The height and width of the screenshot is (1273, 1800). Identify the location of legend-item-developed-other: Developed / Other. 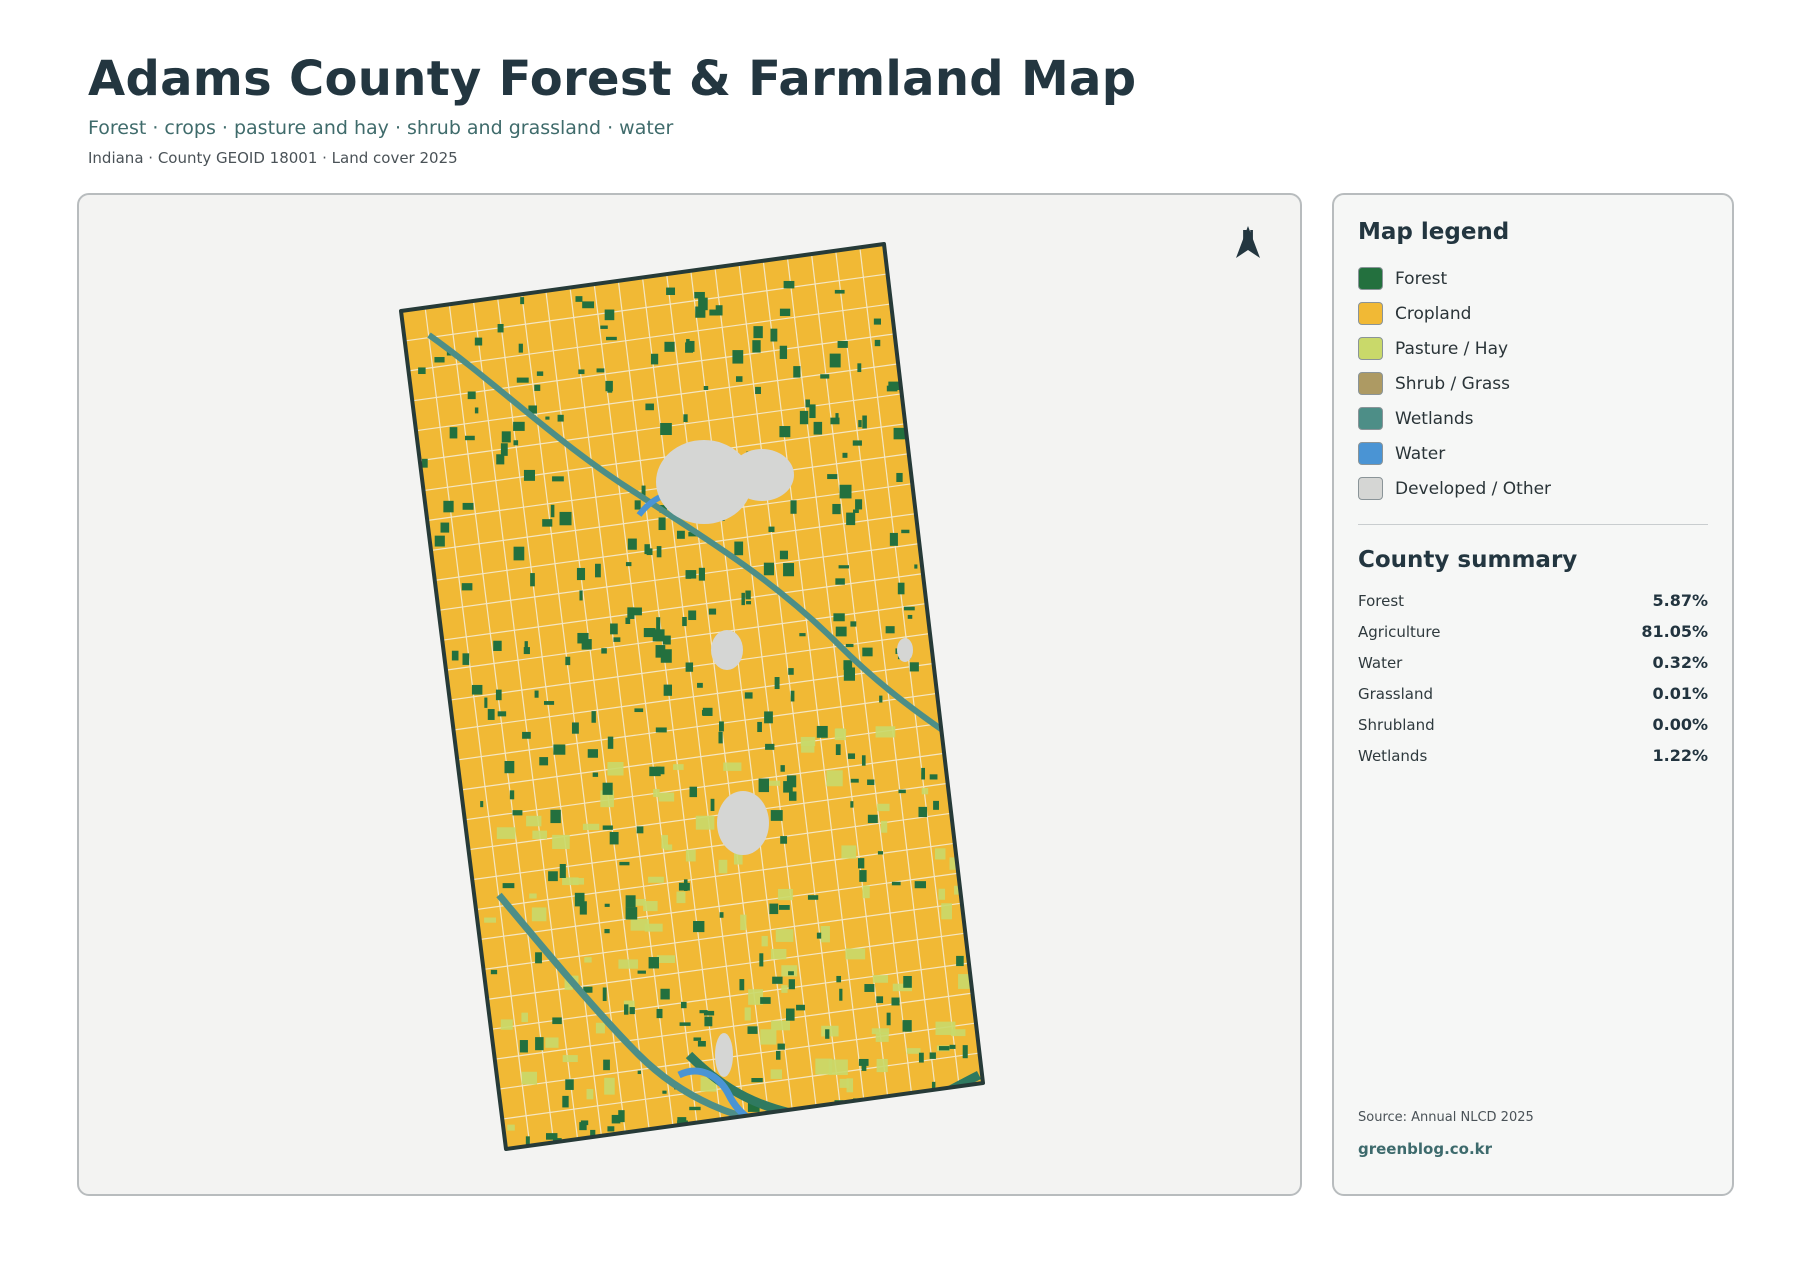
(1533, 488).